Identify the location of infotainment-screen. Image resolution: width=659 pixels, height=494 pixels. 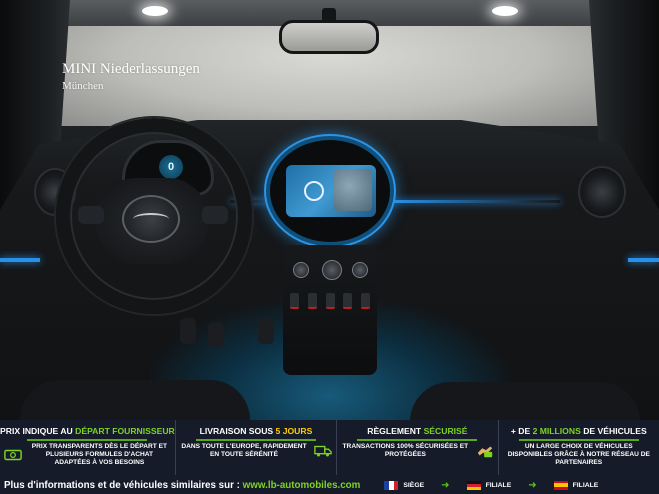
(331, 191).